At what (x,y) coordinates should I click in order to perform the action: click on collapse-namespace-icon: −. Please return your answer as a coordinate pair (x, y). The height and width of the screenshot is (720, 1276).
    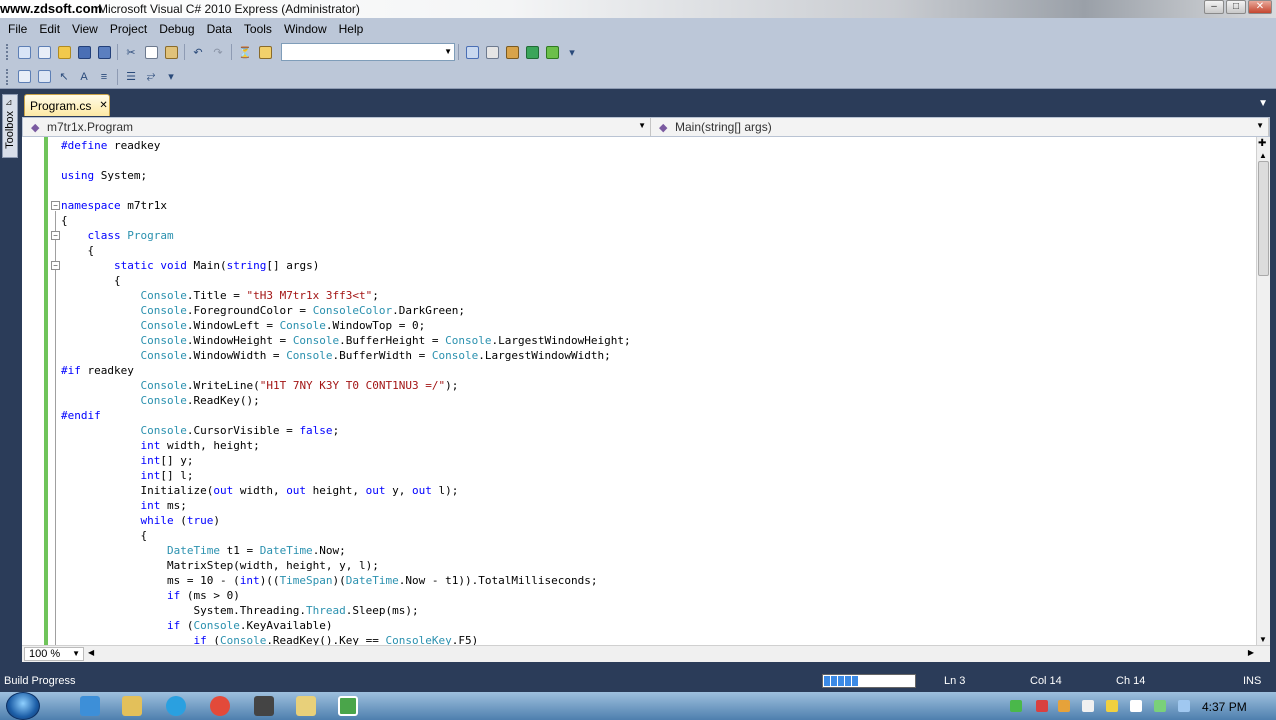
    Looking at the image, I should click on (55, 205).